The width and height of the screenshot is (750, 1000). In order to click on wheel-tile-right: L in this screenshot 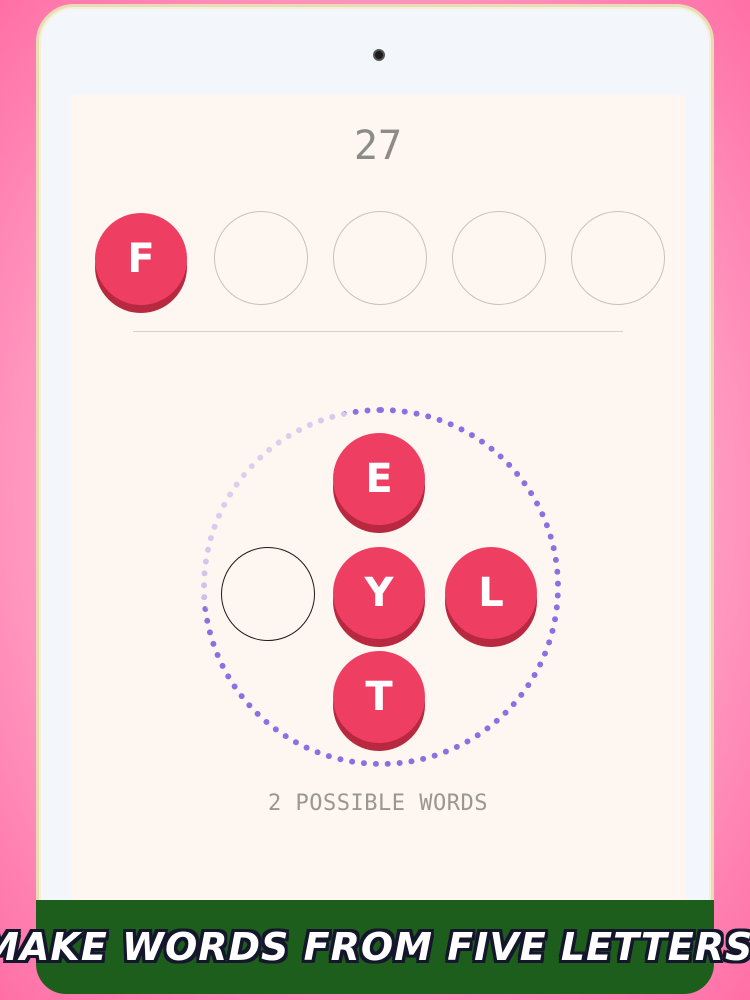, I will do `click(491, 593)`.